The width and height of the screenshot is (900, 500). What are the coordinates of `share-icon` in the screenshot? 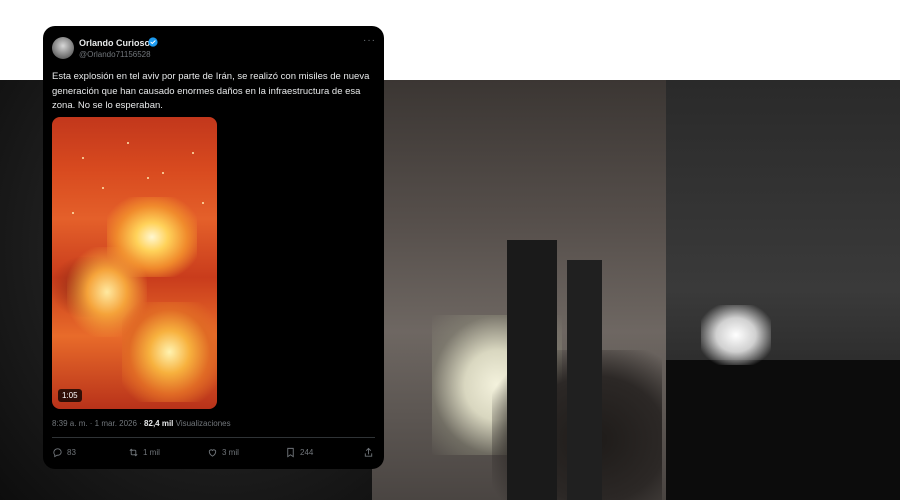 It's located at (368, 452).